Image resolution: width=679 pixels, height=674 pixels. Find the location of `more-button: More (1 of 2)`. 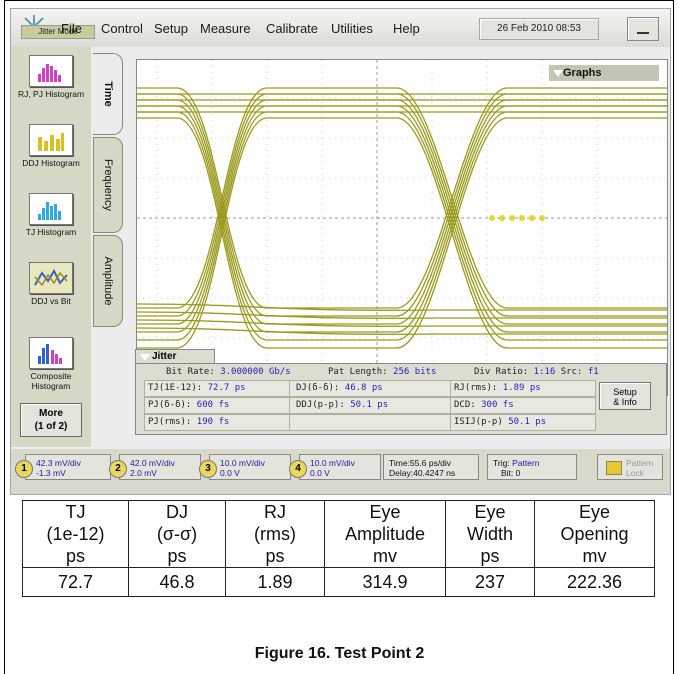

more-button: More (1 of 2) is located at coordinates (51, 420).